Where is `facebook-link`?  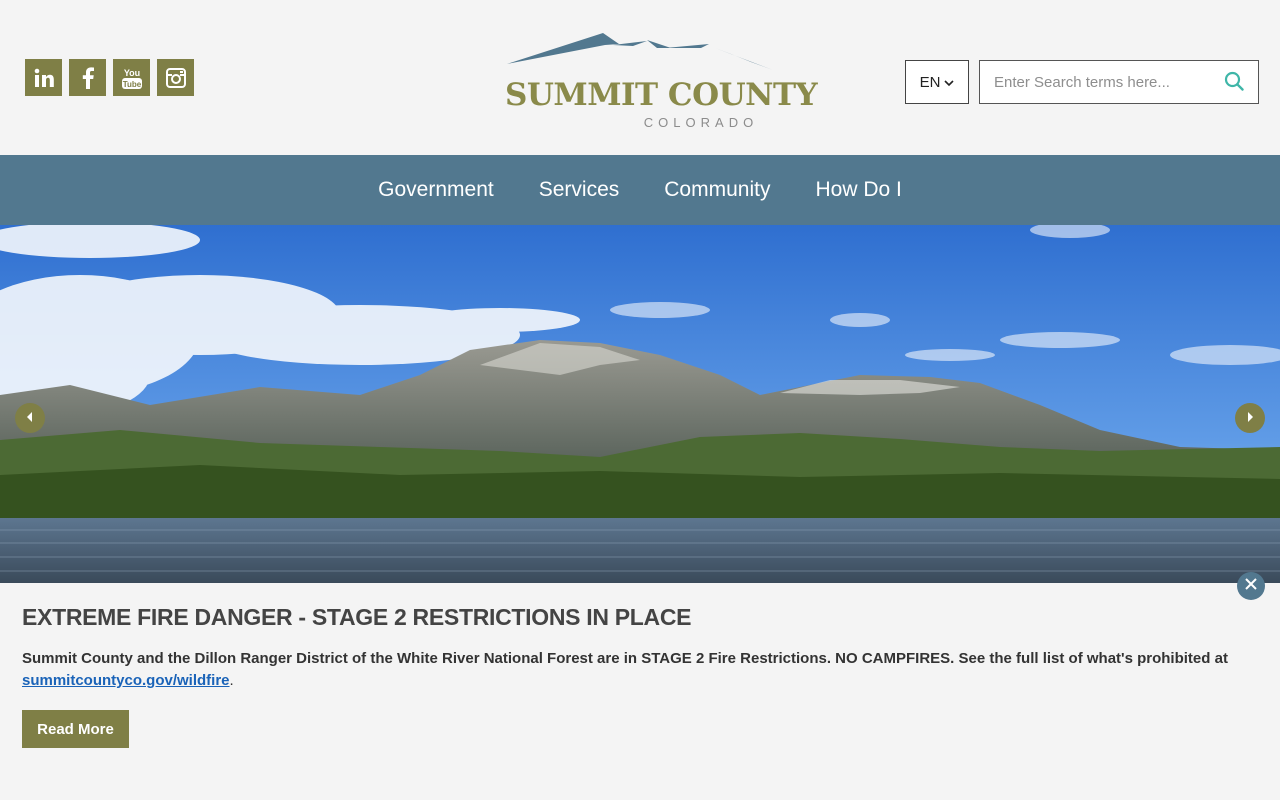 facebook-link is located at coordinates (87, 77).